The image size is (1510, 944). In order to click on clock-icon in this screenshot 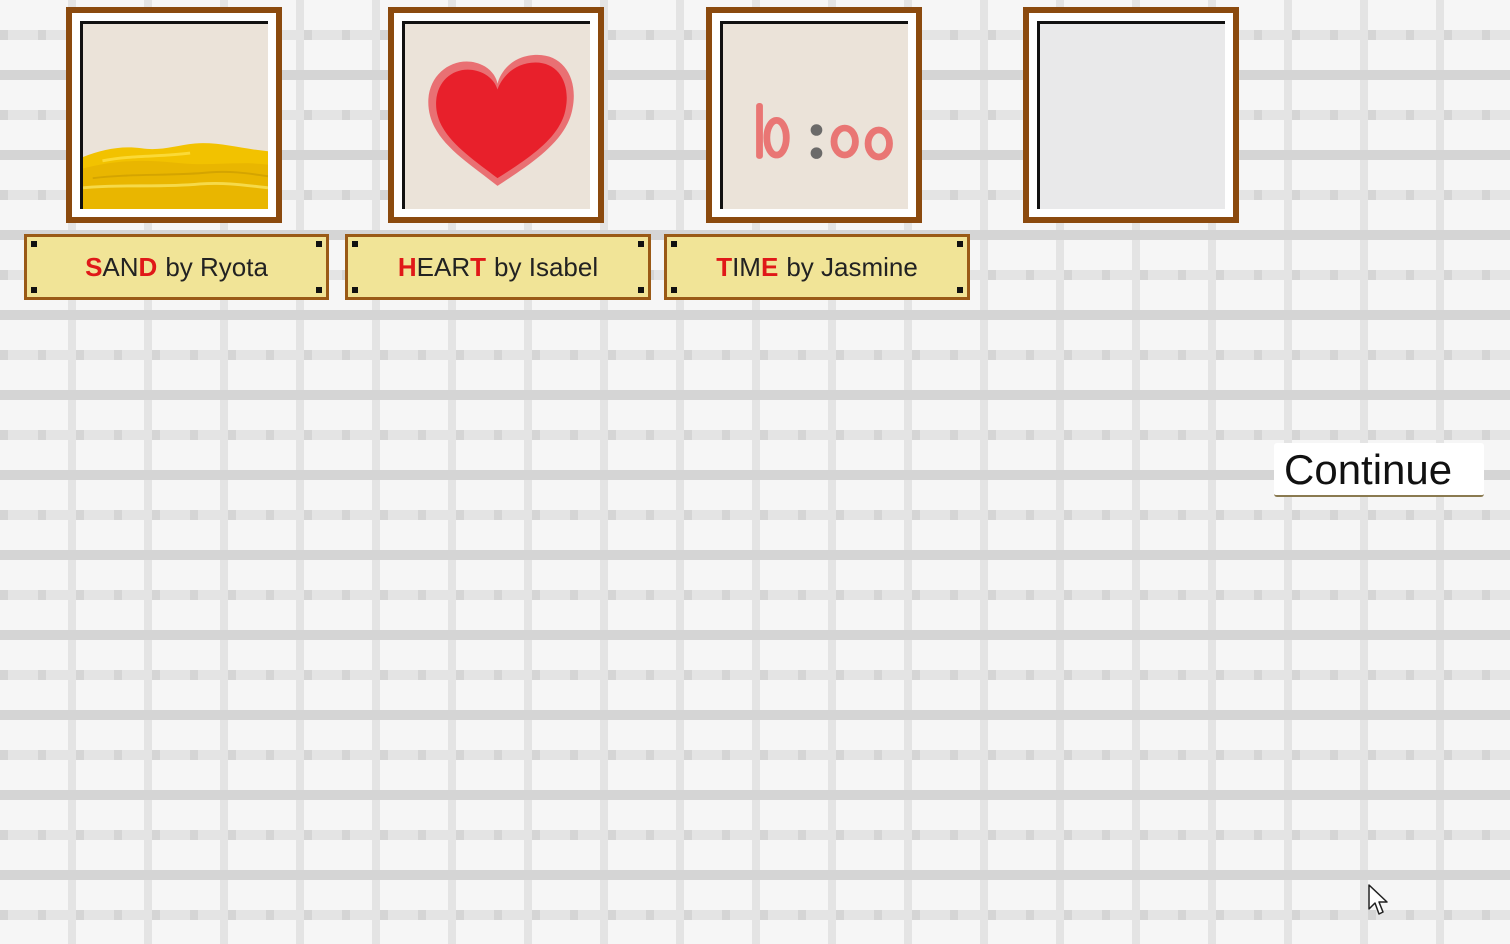, I will do `click(824, 132)`.